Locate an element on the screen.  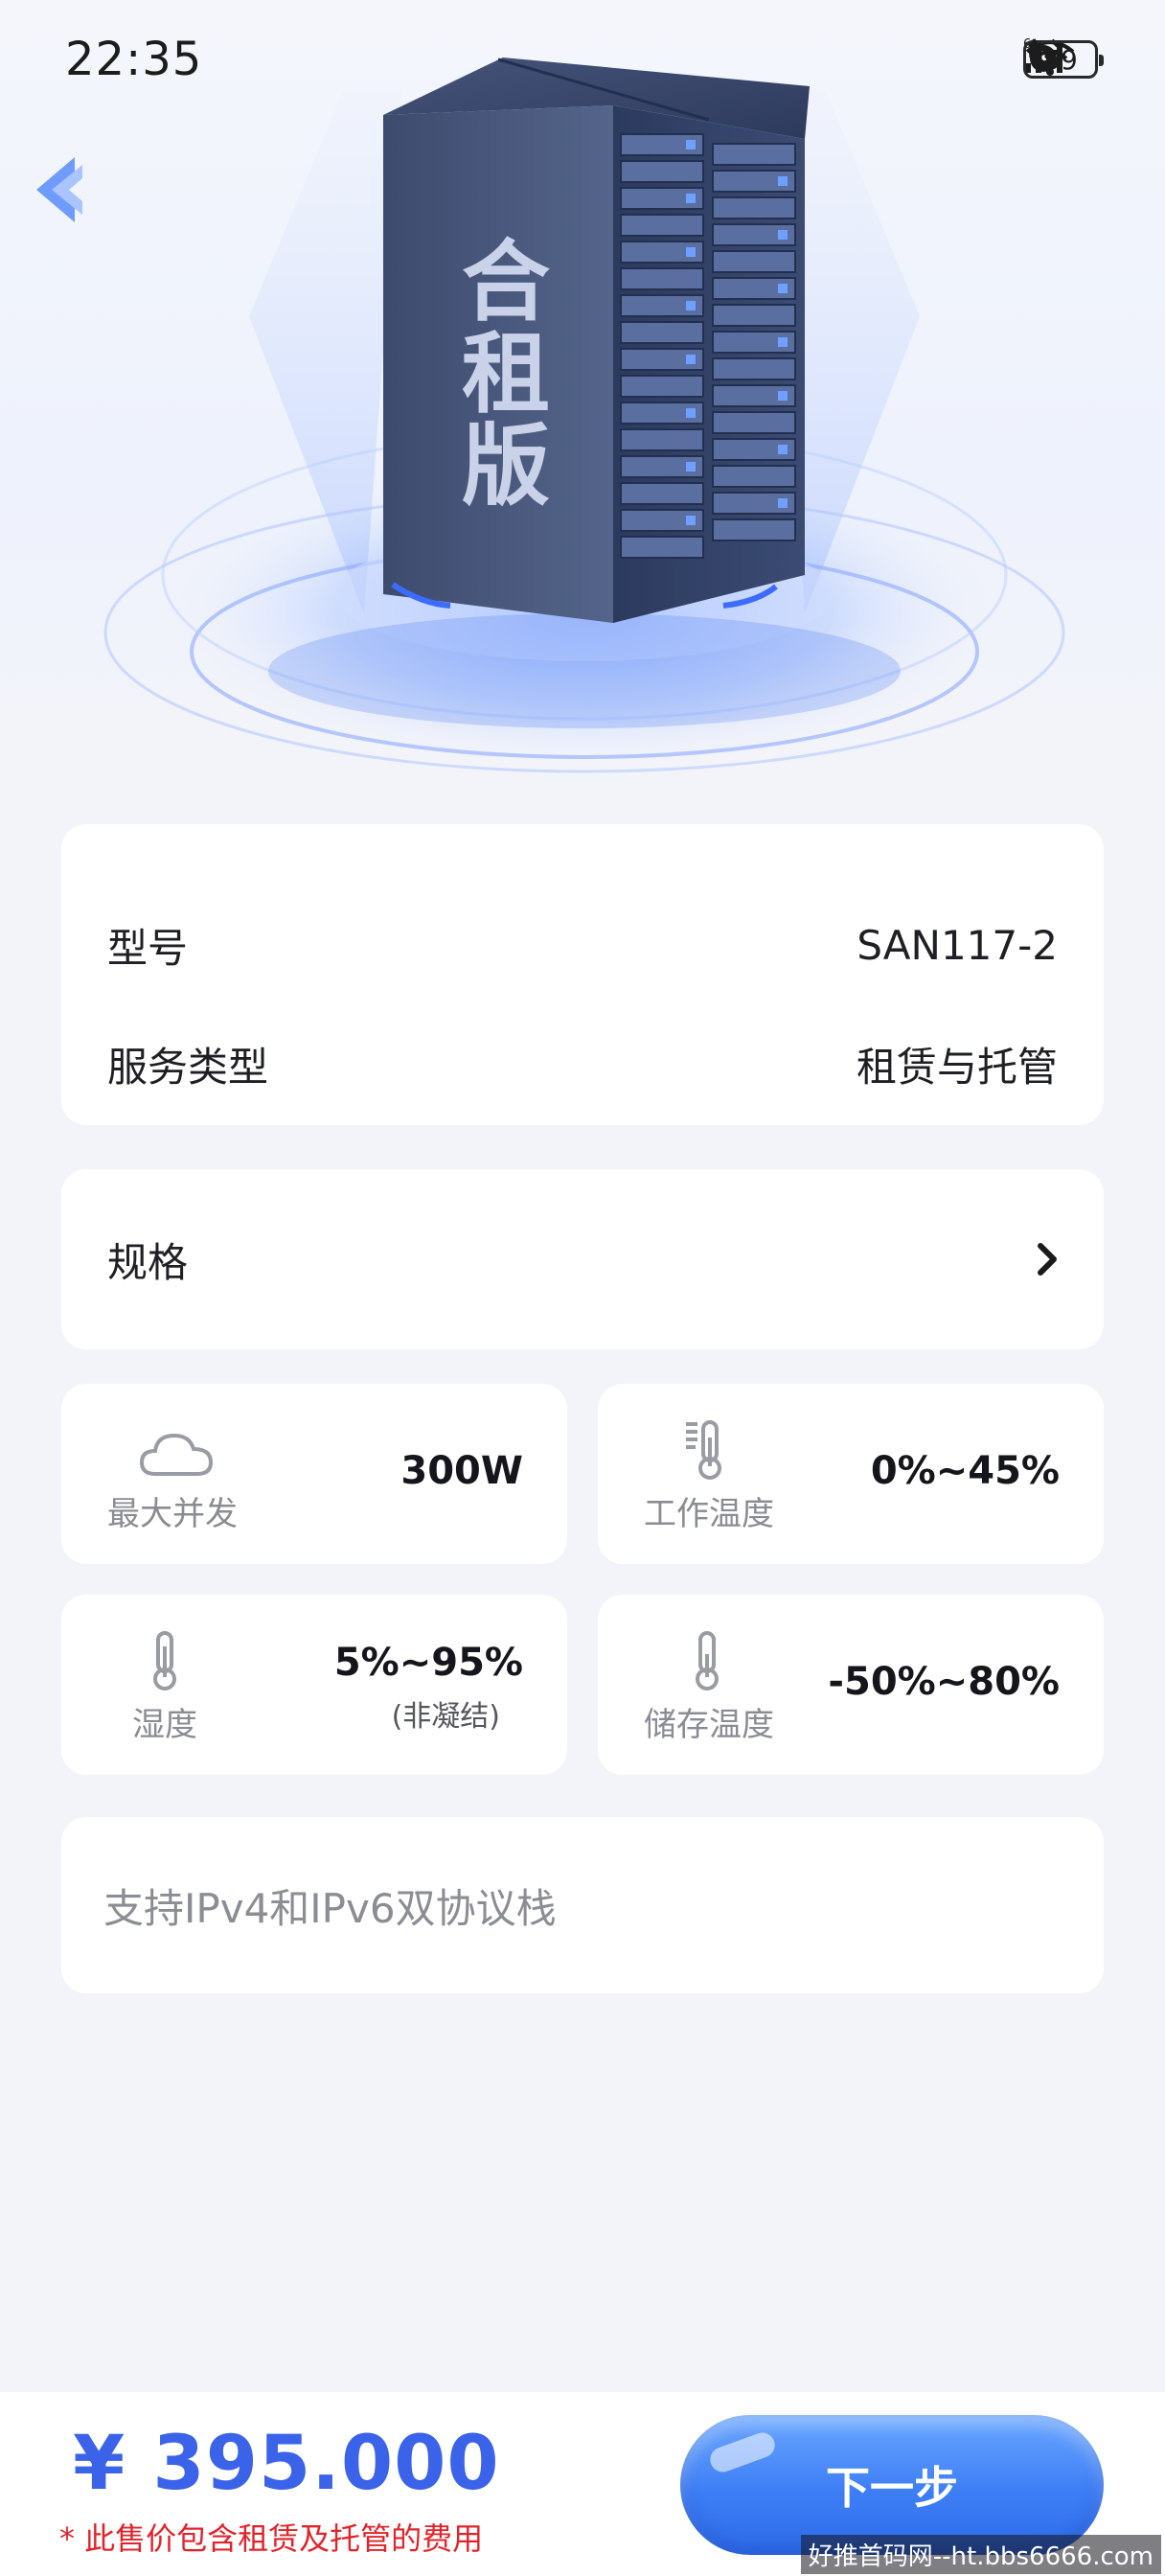
work-temp-tile: 工作温度 0%~45% is located at coordinates (851, 1474).